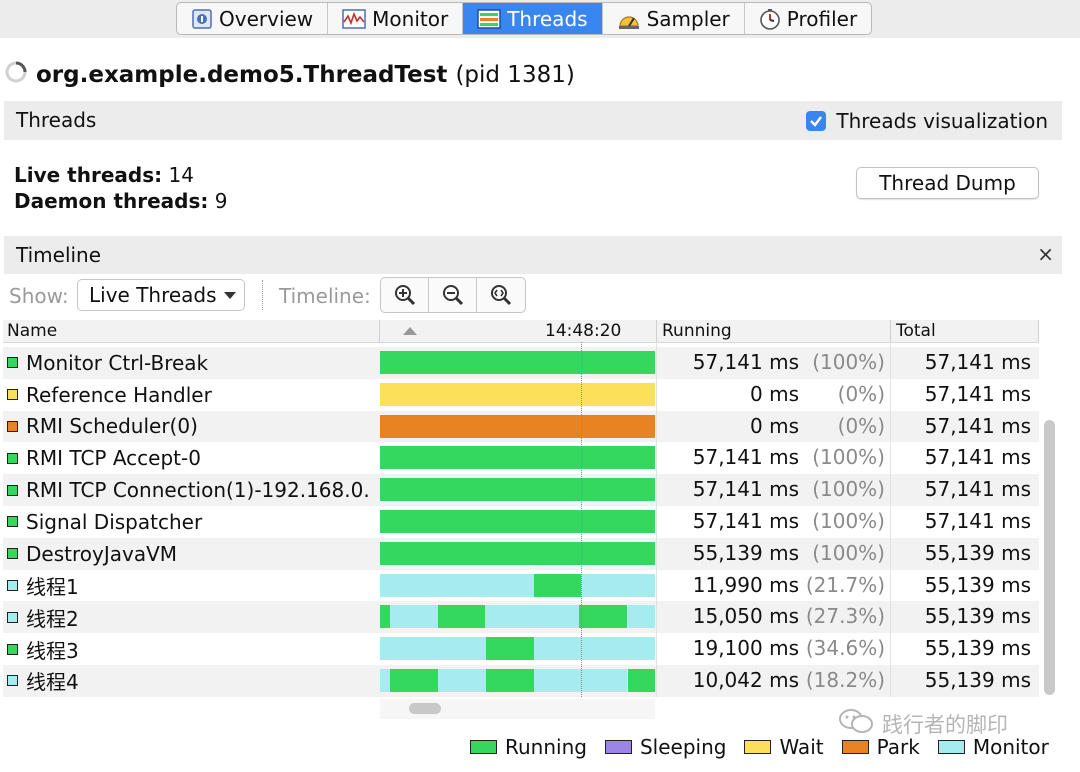  I want to click on running-time: 57,141 ms, so click(745, 362).